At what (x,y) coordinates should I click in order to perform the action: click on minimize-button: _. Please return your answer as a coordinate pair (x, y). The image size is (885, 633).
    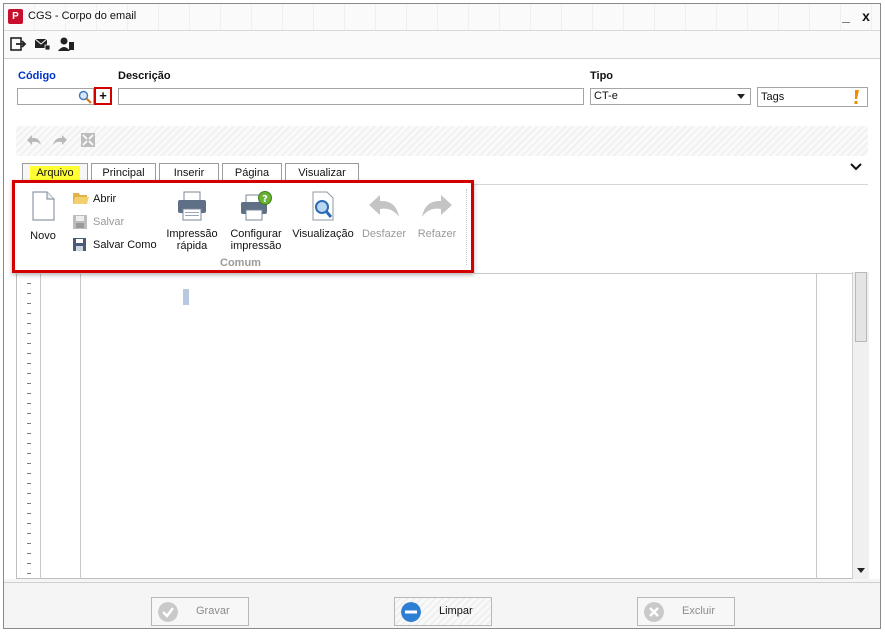
    Looking at the image, I should click on (846, 16).